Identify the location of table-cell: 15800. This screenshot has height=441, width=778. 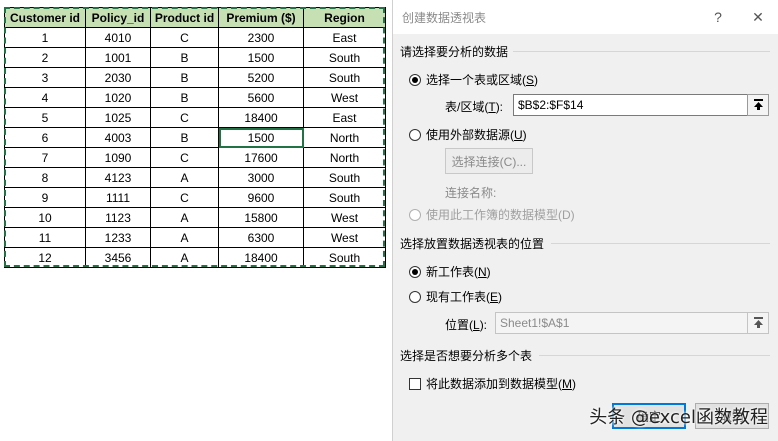
(261, 217).